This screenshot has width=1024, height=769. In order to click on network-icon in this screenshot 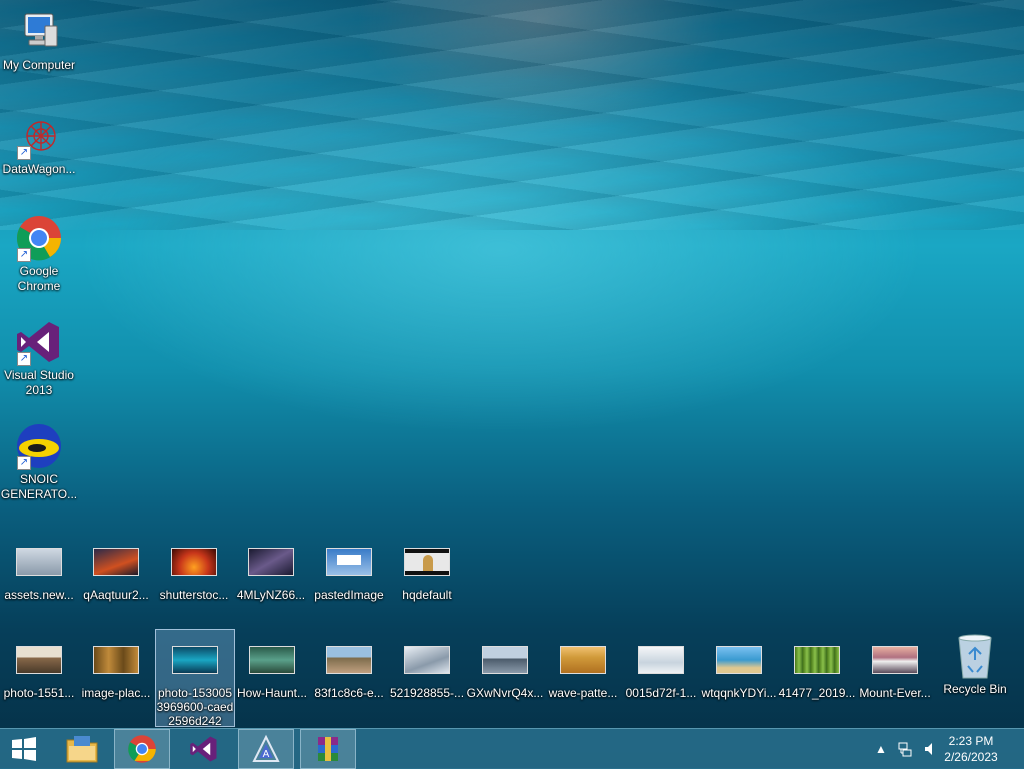, I will do `click(905, 749)`.